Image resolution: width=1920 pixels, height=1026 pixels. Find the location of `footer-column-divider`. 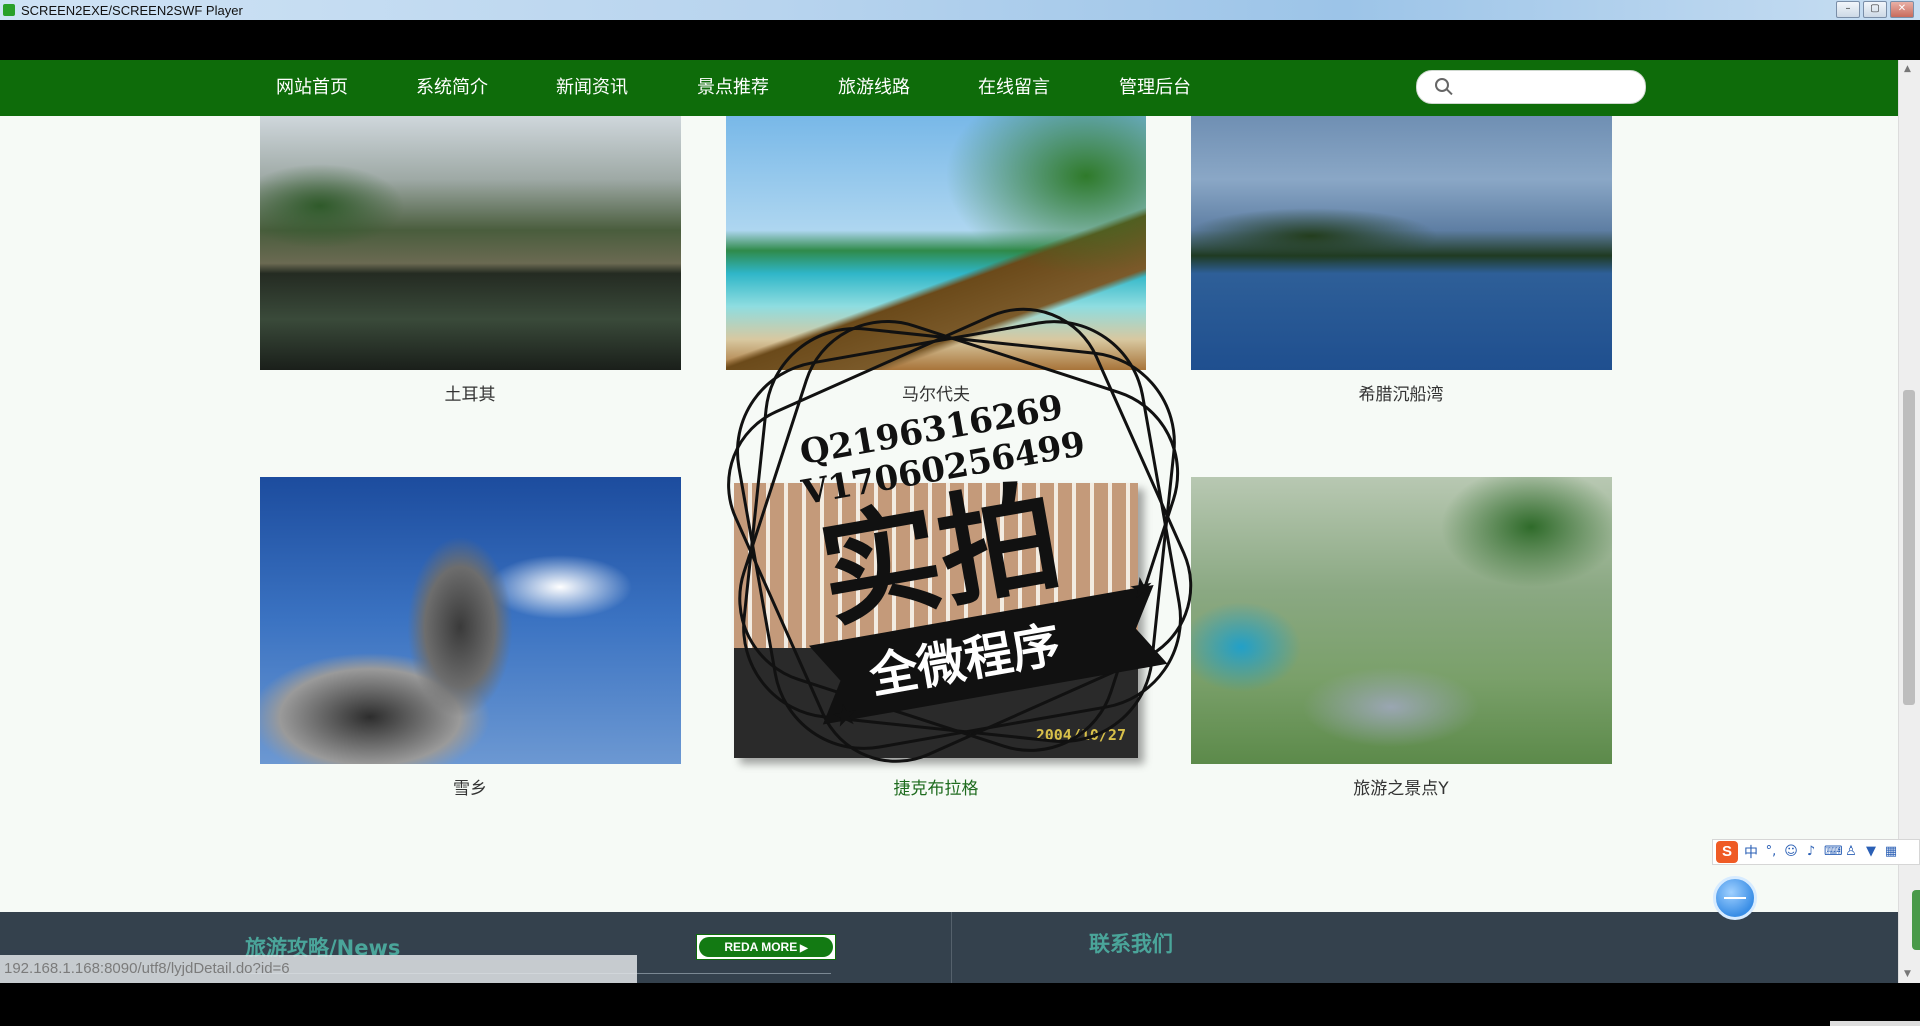

footer-column-divider is located at coordinates (951, 947).